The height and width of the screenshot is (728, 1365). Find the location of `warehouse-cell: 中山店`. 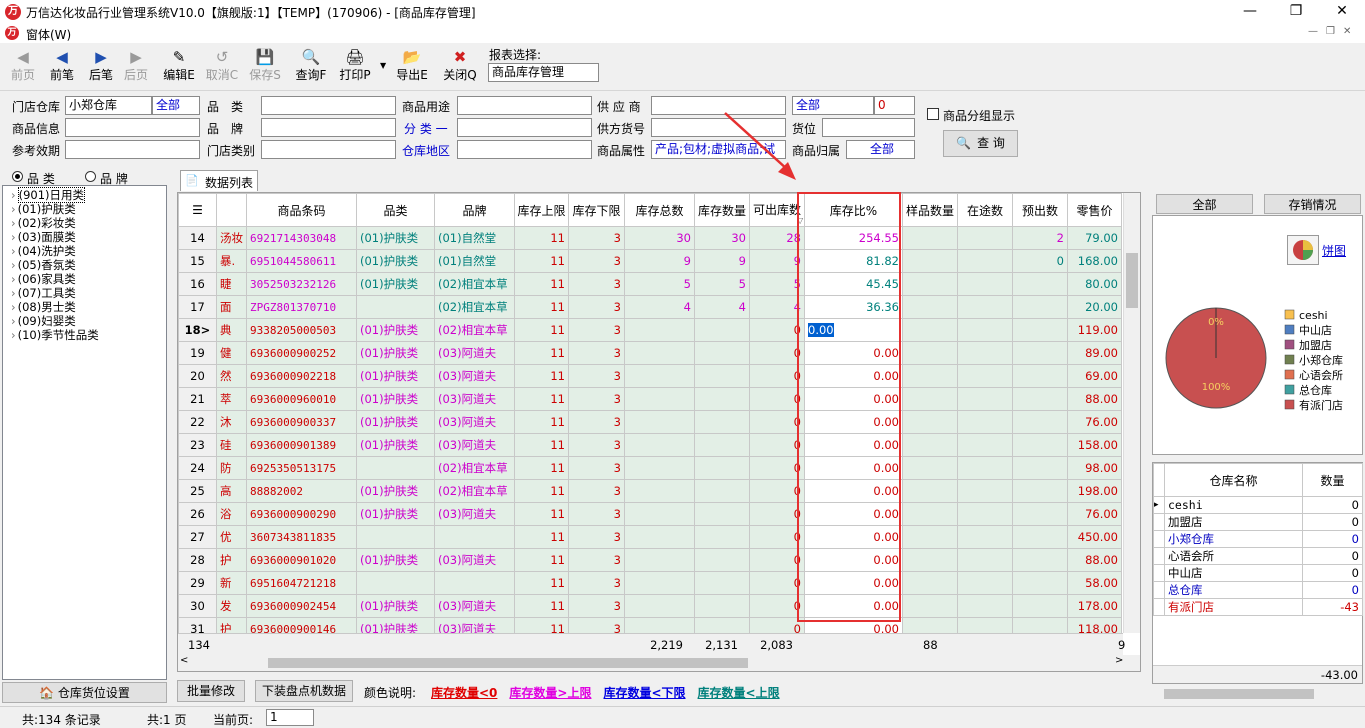

warehouse-cell: 中山店 is located at coordinates (1233, 573).